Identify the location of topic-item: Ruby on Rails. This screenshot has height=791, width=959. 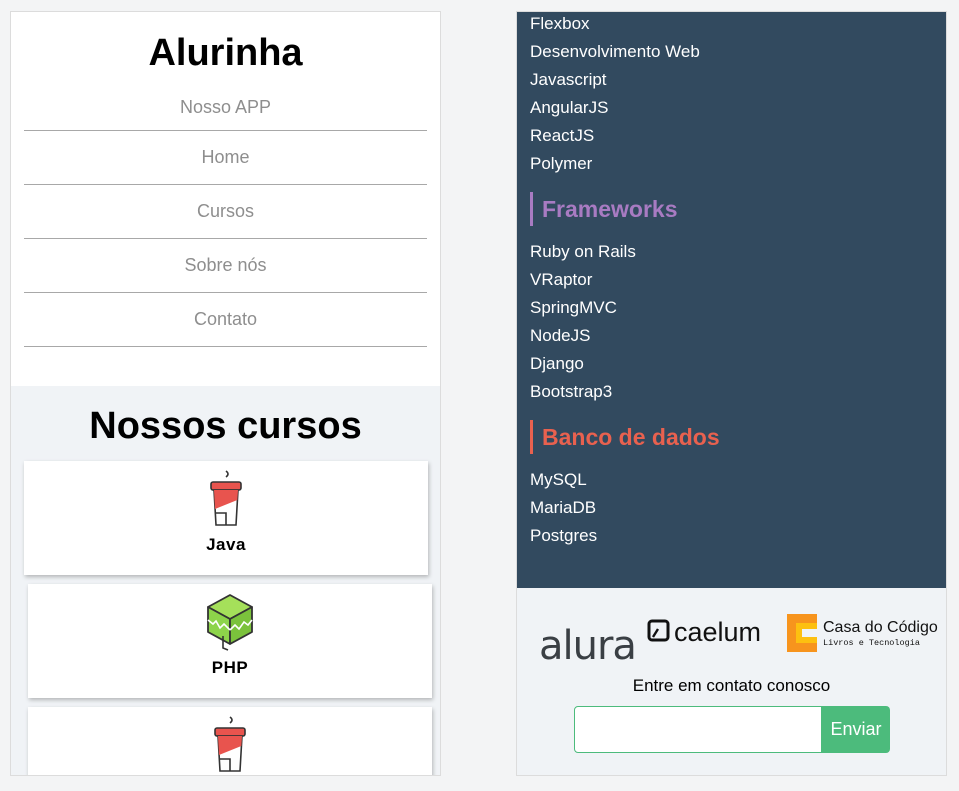
(738, 252).